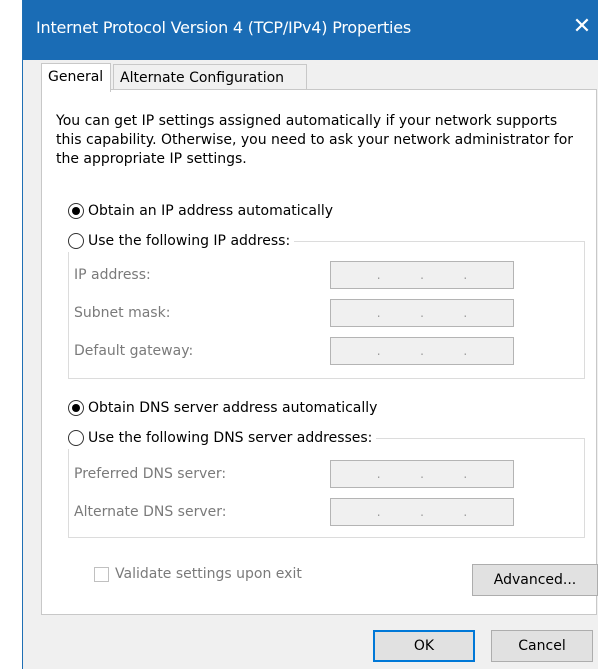  I want to click on use-following-dns-radio: Use the following DNS server addresses:, so click(222, 438).